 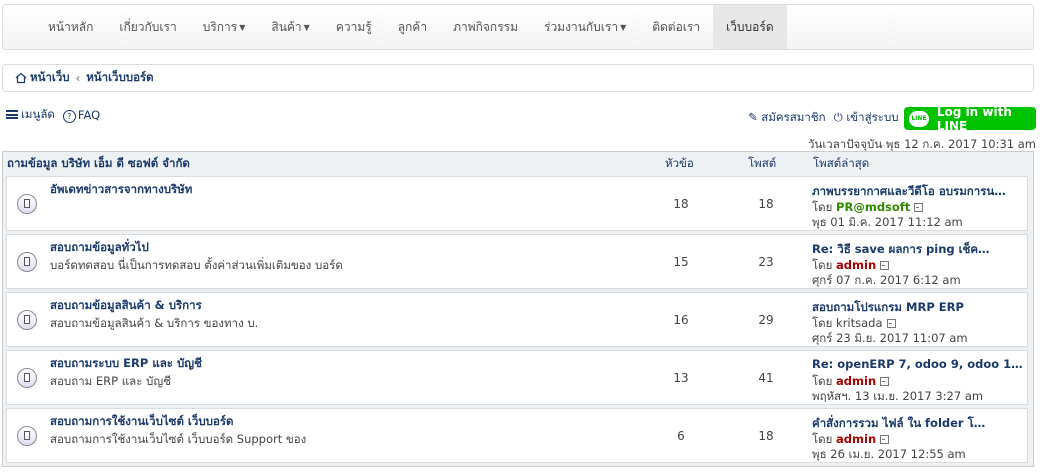 I want to click on quick-menu-label: เมนูลัด, so click(x=38, y=114).